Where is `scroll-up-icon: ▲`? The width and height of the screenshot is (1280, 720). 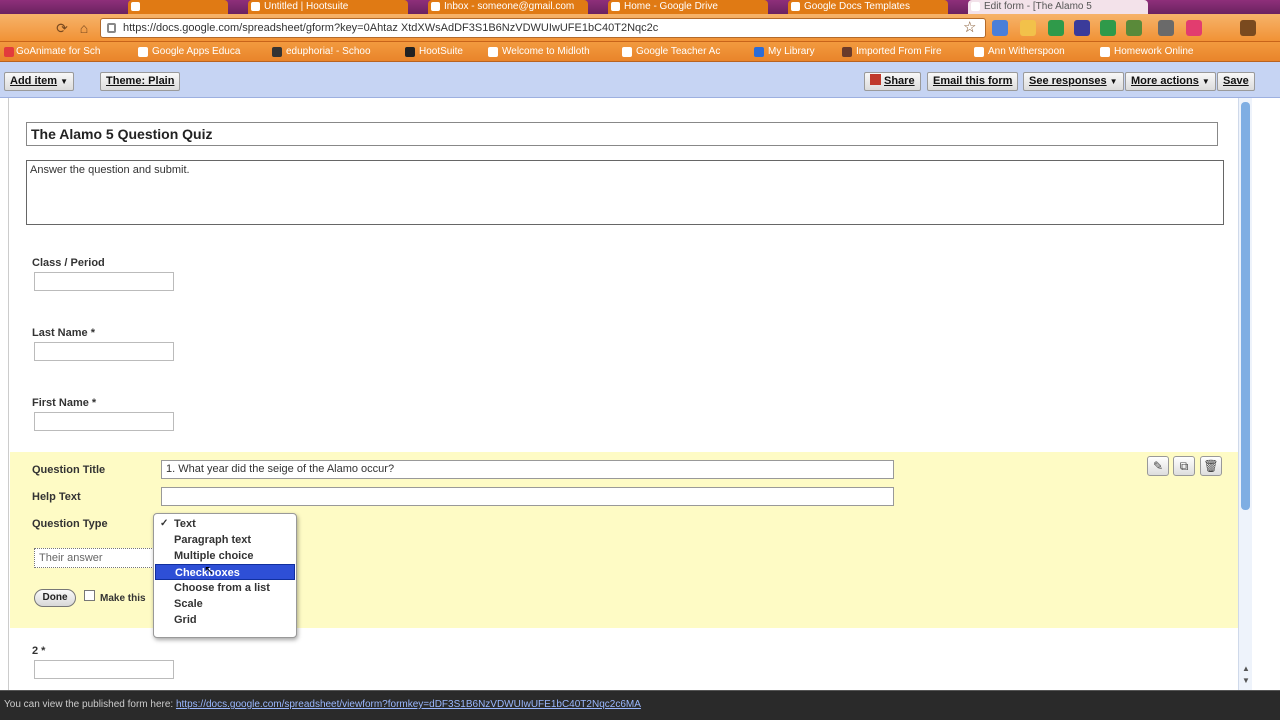 scroll-up-icon: ▲ is located at coordinates (1246, 668).